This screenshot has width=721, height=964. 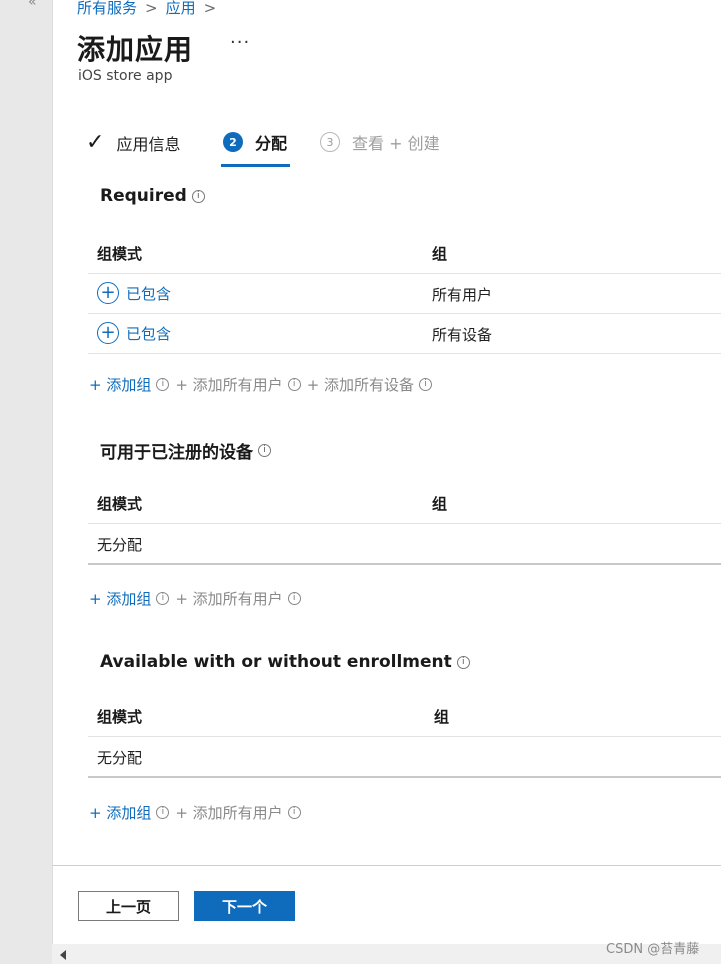 What do you see at coordinates (462, 335) in the screenshot?
I see `group-cell: 所有设备` at bounding box center [462, 335].